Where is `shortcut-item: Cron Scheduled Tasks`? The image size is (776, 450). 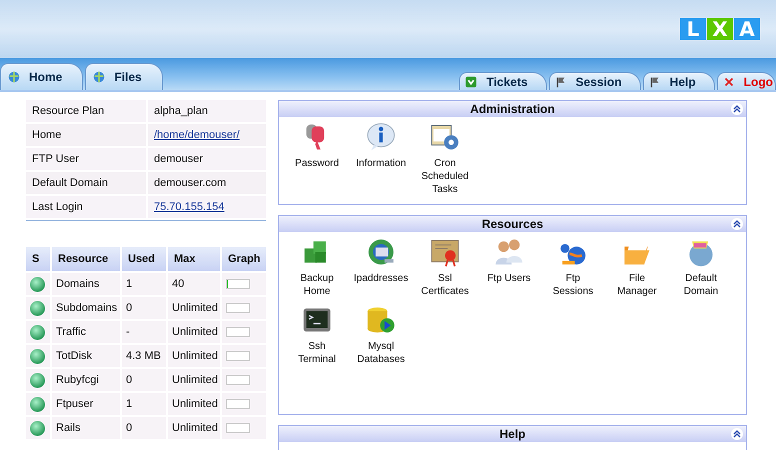 shortcut-item: Cron Scheduled Tasks is located at coordinates (445, 158).